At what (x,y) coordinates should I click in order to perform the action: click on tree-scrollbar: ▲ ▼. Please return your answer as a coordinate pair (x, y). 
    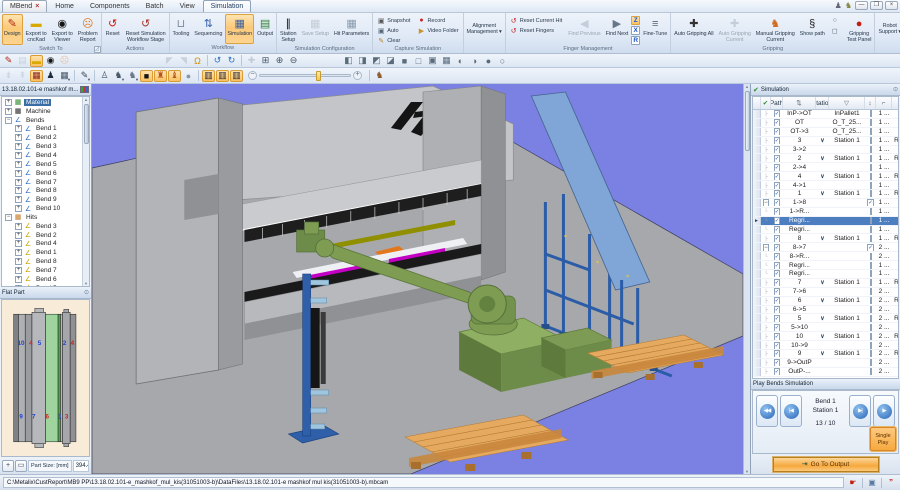
    Looking at the image, I should click on (85, 191).